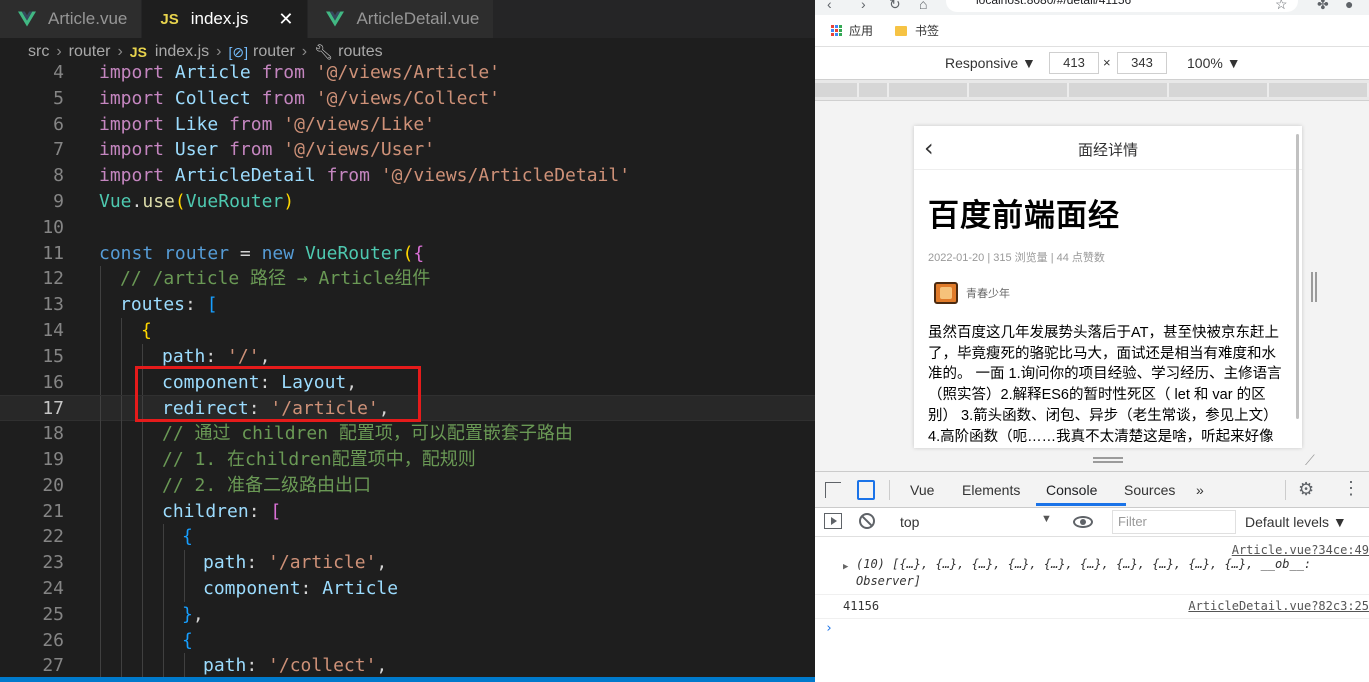 This screenshot has height=682, width=1369. What do you see at coordinates (1092, 31) in the screenshot?
I see `bookmarks-bar: 应用 书签` at bounding box center [1092, 31].